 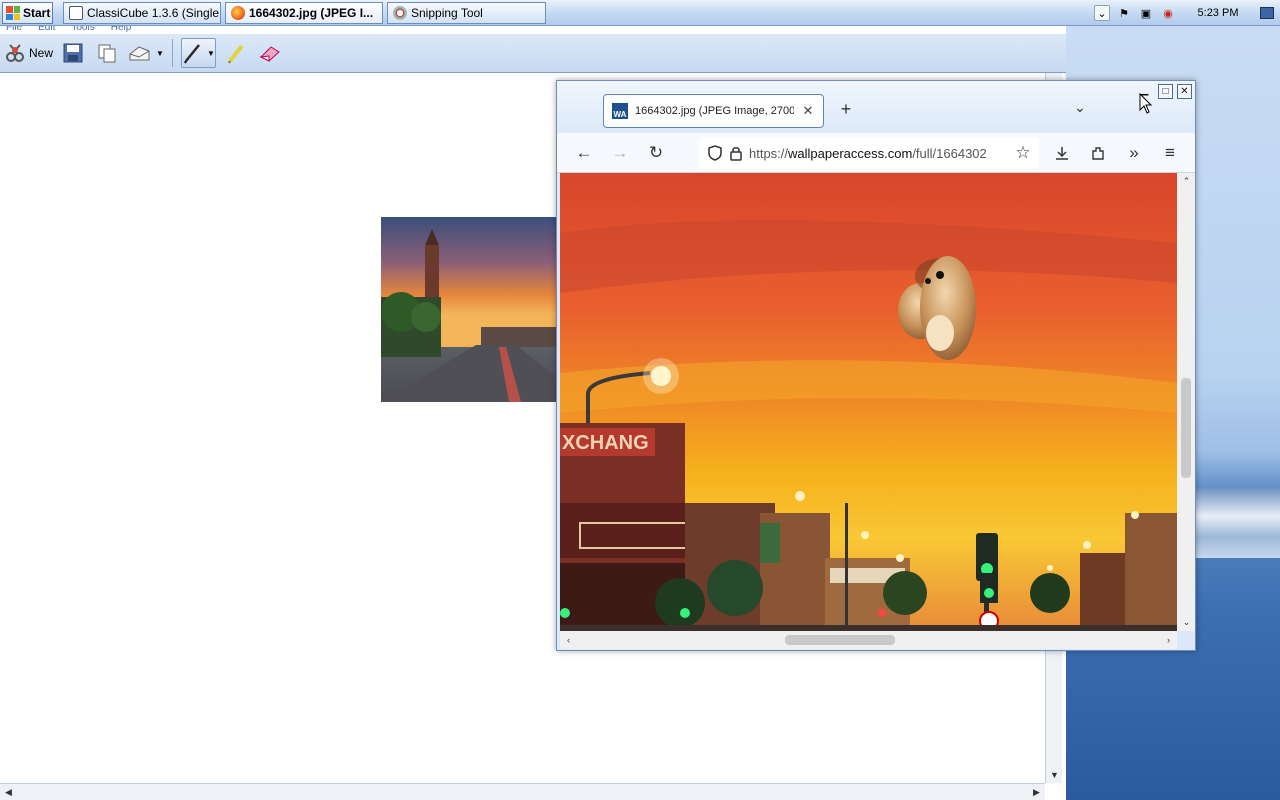 I want to click on horizontal-scrollbar: ◀ ▶, so click(x=522, y=791).